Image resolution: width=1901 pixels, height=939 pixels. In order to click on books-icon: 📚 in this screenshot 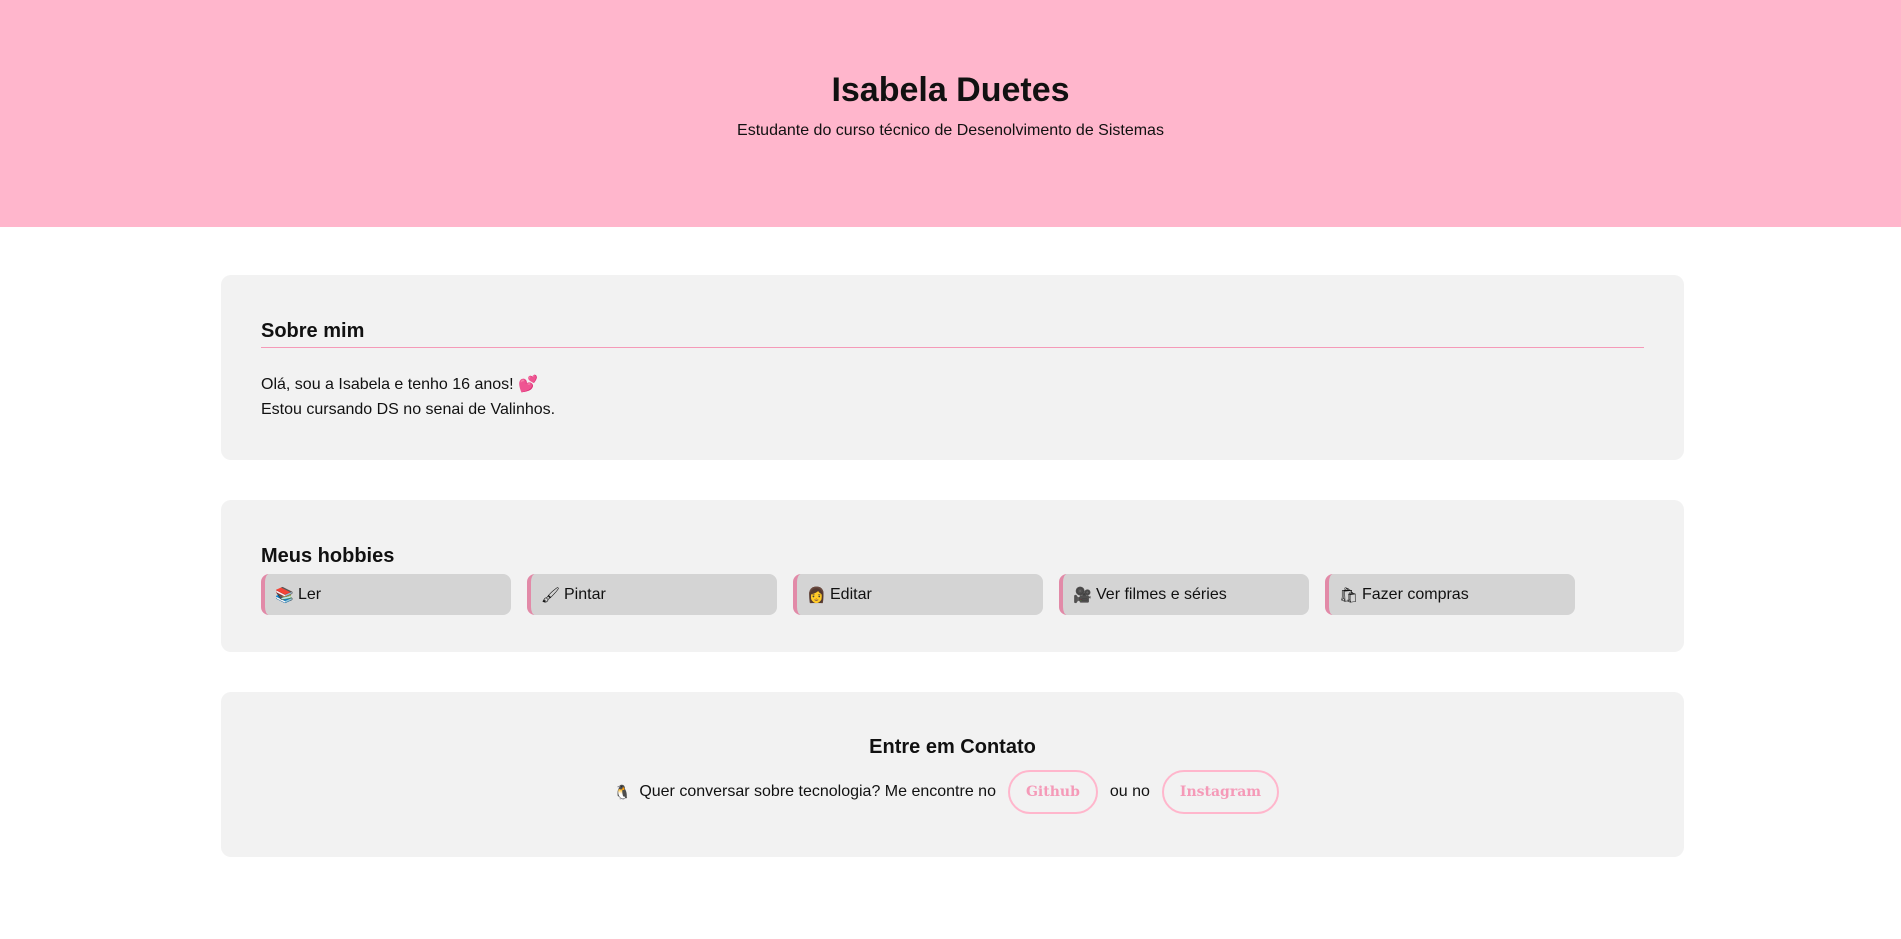, I will do `click(284, 595)`.